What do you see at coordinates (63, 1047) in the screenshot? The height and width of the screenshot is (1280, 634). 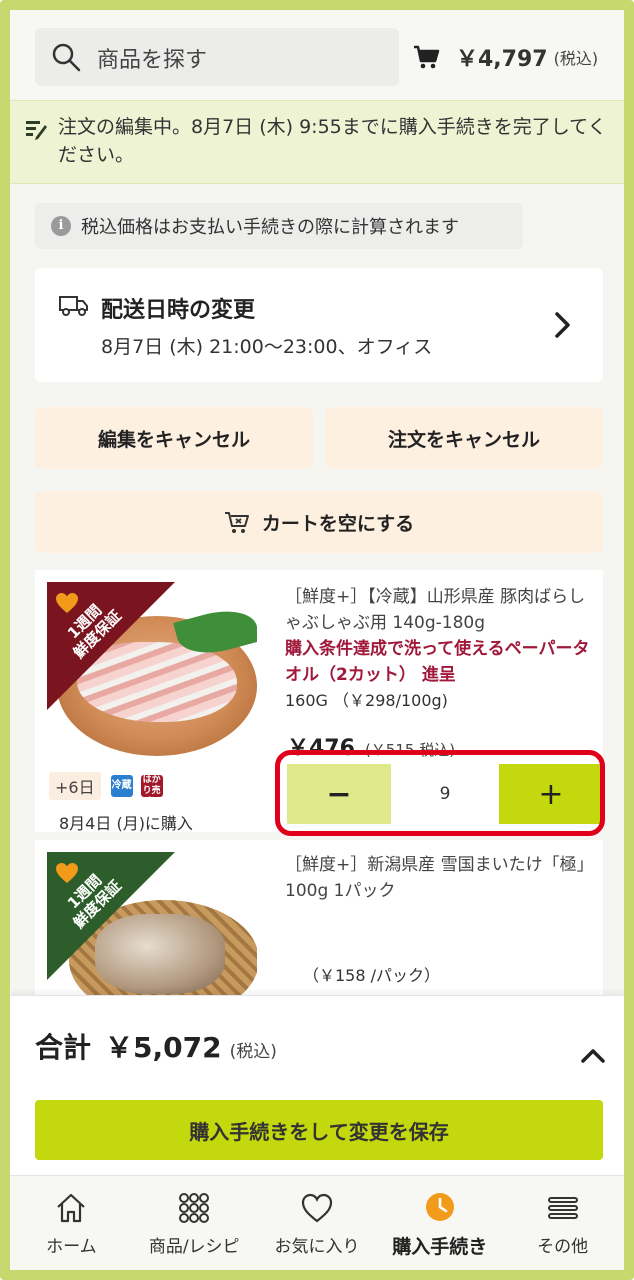 I see `total-label: 合計` at bounding box center [63, 1047].